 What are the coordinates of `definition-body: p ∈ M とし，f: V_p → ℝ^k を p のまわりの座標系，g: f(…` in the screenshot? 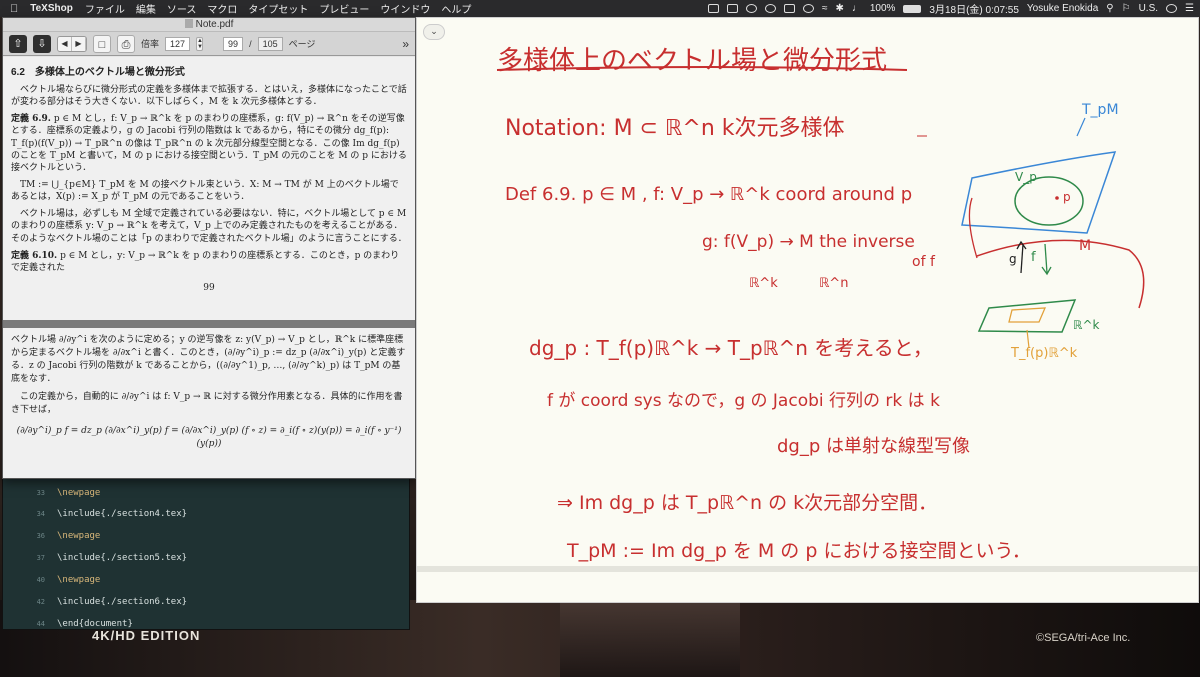 It's located at (209, 143).